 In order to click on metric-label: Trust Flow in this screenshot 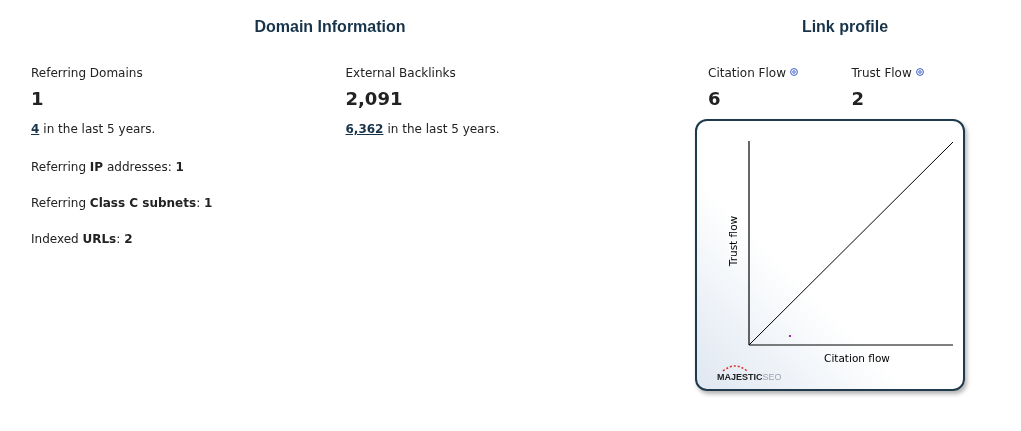, I will do `click(881, 73)`.